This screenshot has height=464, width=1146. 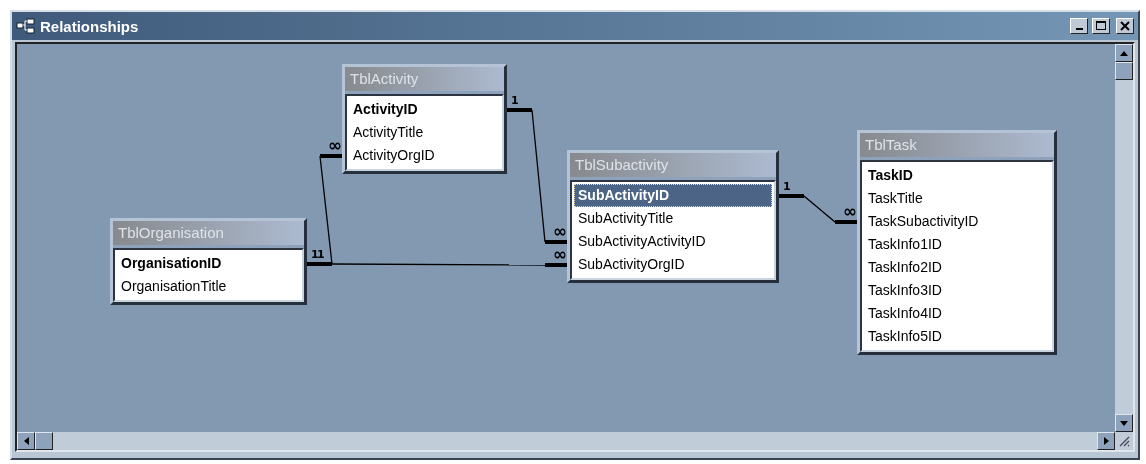 I want to click on resize-grip-icon, so click(x=1124, y=441).